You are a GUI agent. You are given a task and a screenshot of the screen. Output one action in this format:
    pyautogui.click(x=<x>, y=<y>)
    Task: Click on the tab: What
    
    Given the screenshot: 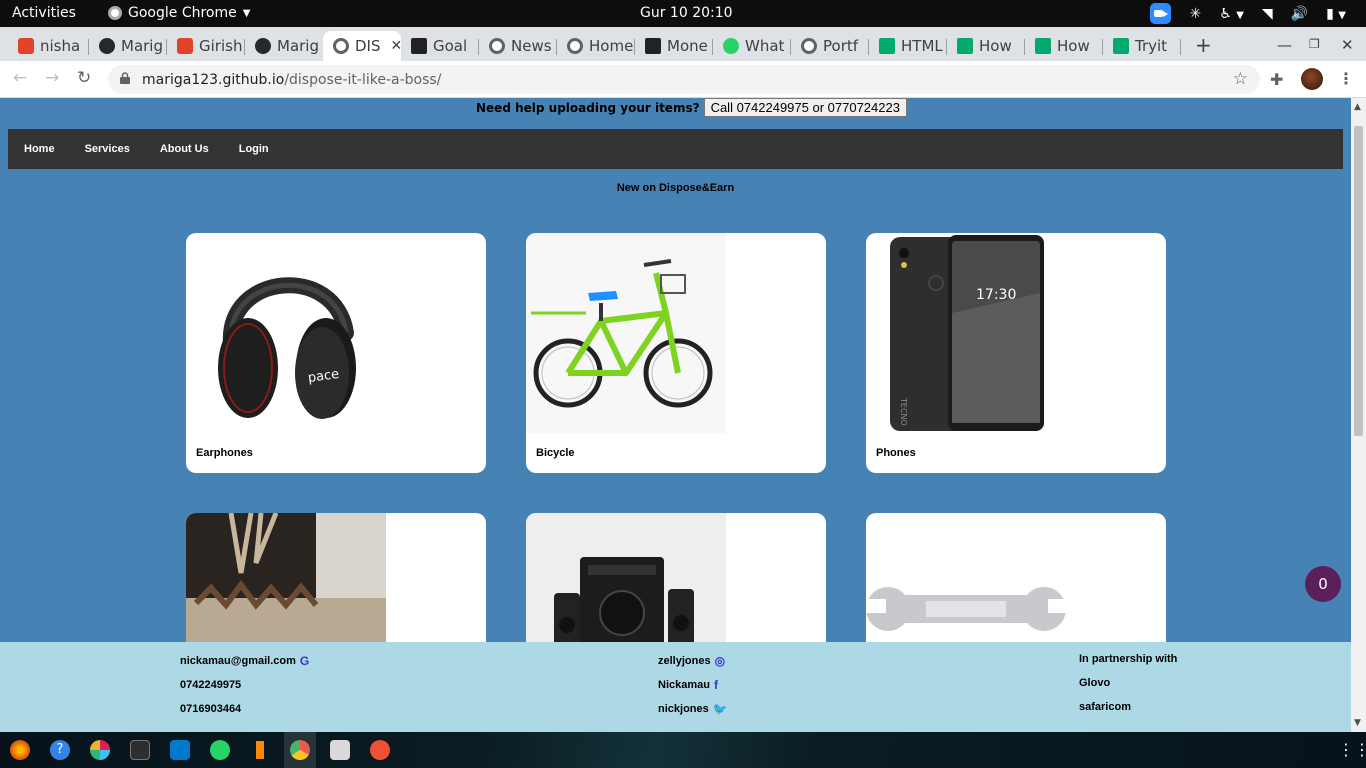 What is the action you would take?
    pyautogui.click(x=752, y=46)
    